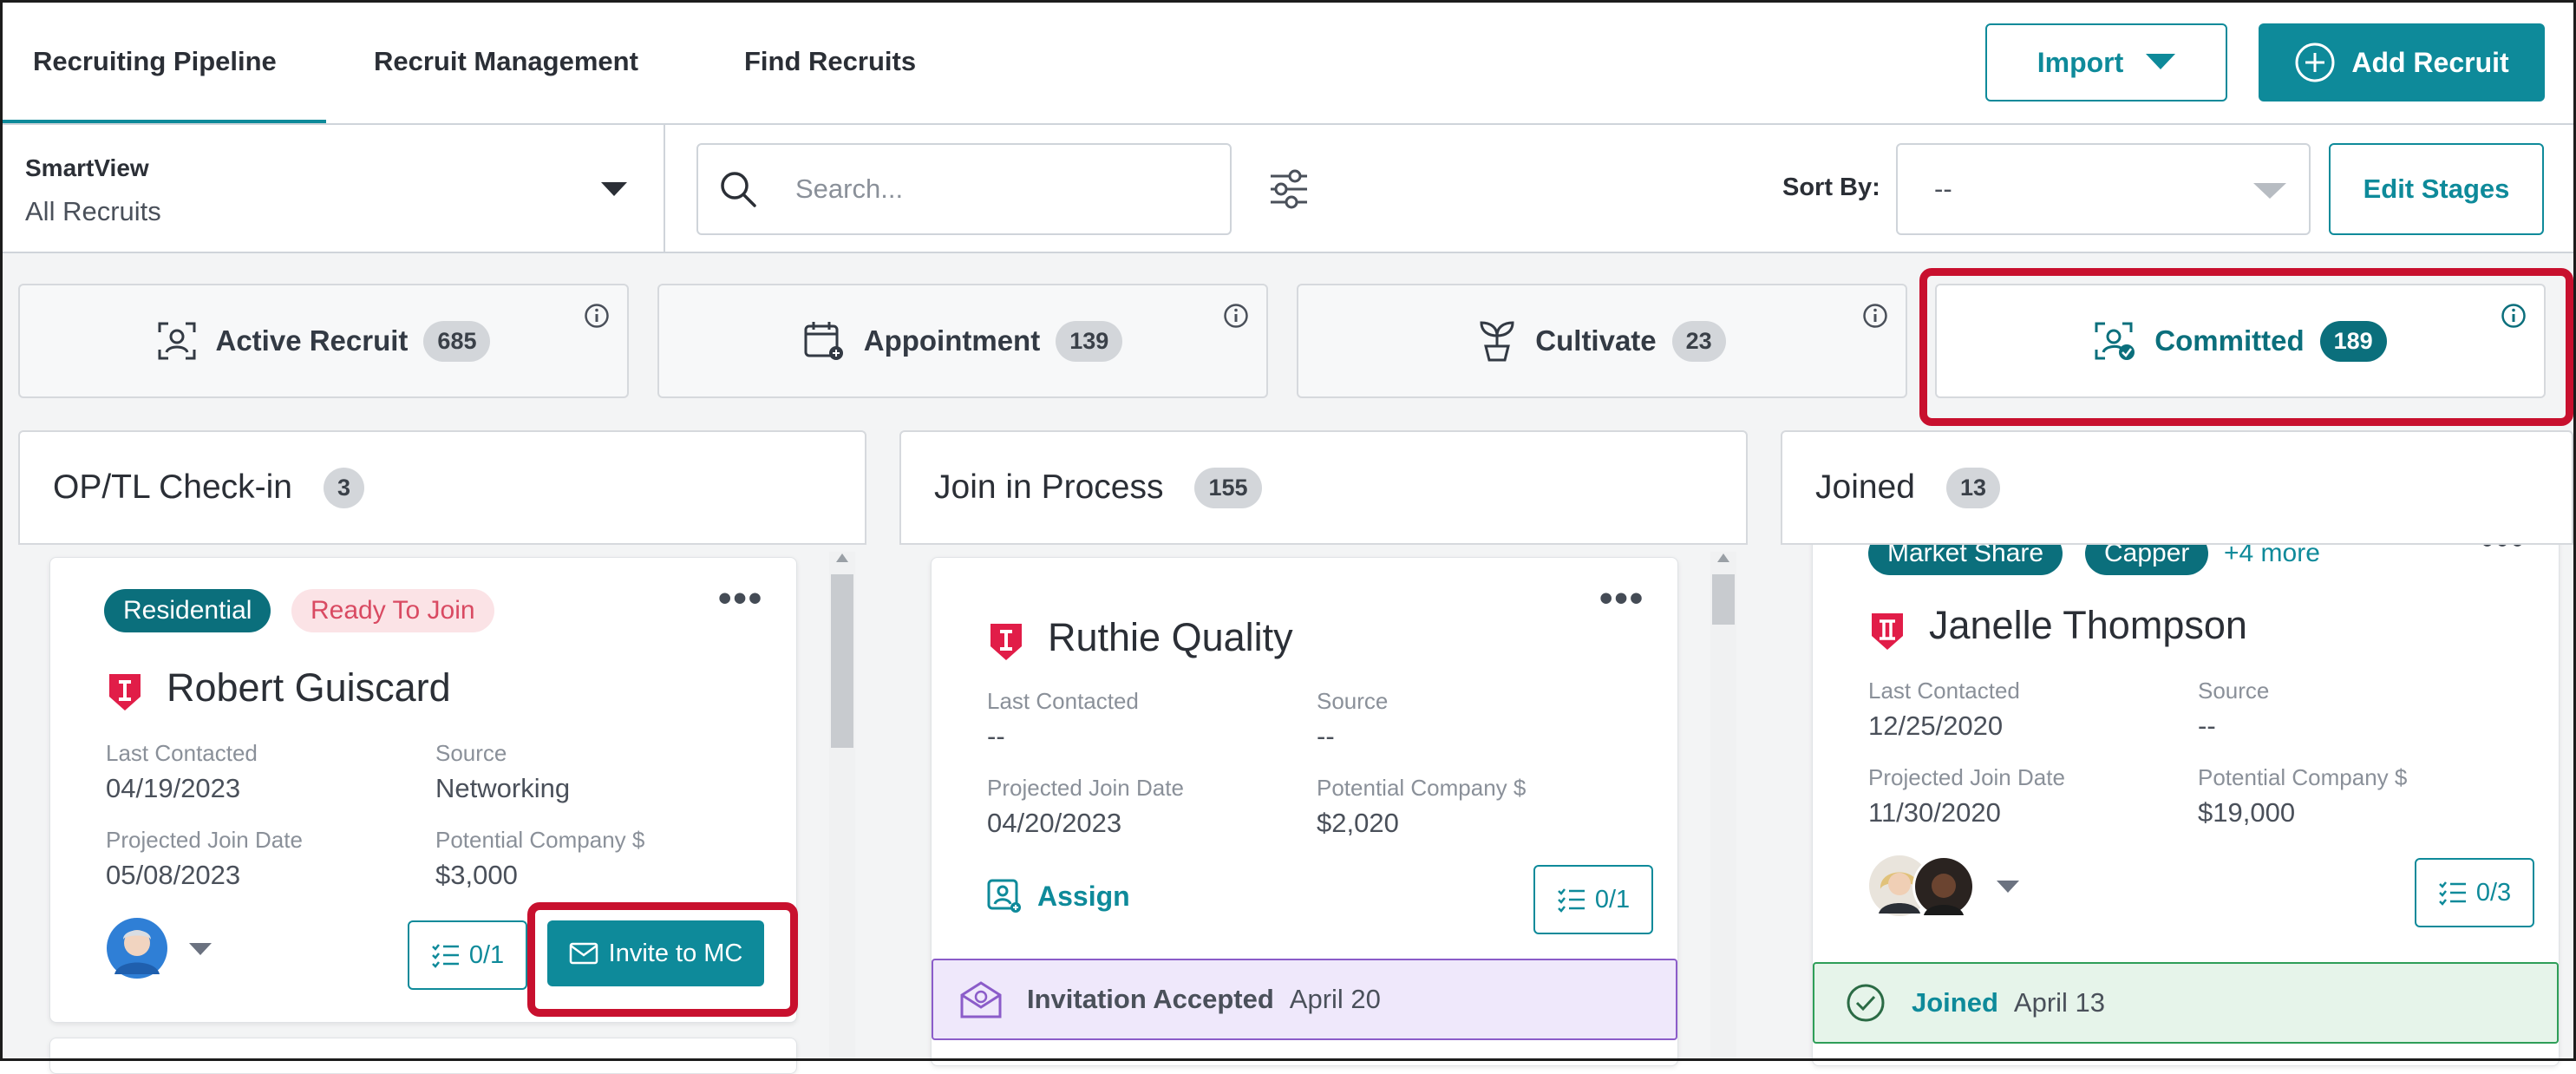  What do you see at coordinates (664, 189) in the screenshot?
I see `toolbar-divider` at bounding box center [664, 189].